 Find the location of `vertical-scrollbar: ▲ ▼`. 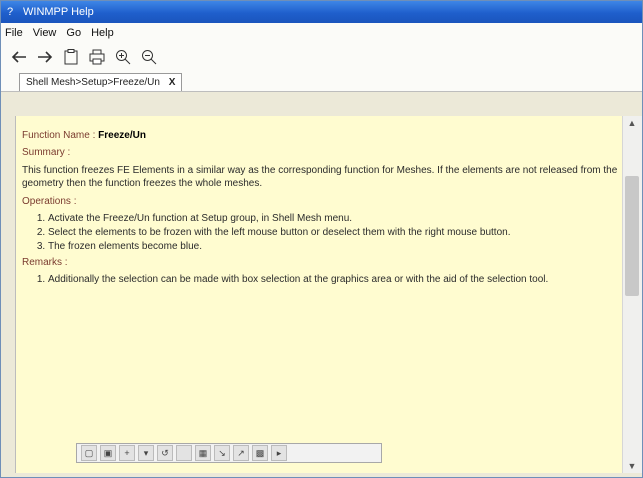

vertical-scrollbar: ▲ ▼ is located at coordinates (632, 294).